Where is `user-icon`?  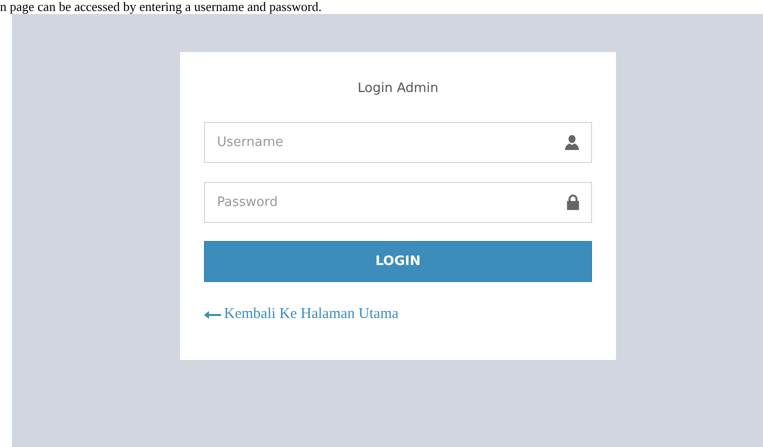 user-icon is located at coordinates (572, 142).